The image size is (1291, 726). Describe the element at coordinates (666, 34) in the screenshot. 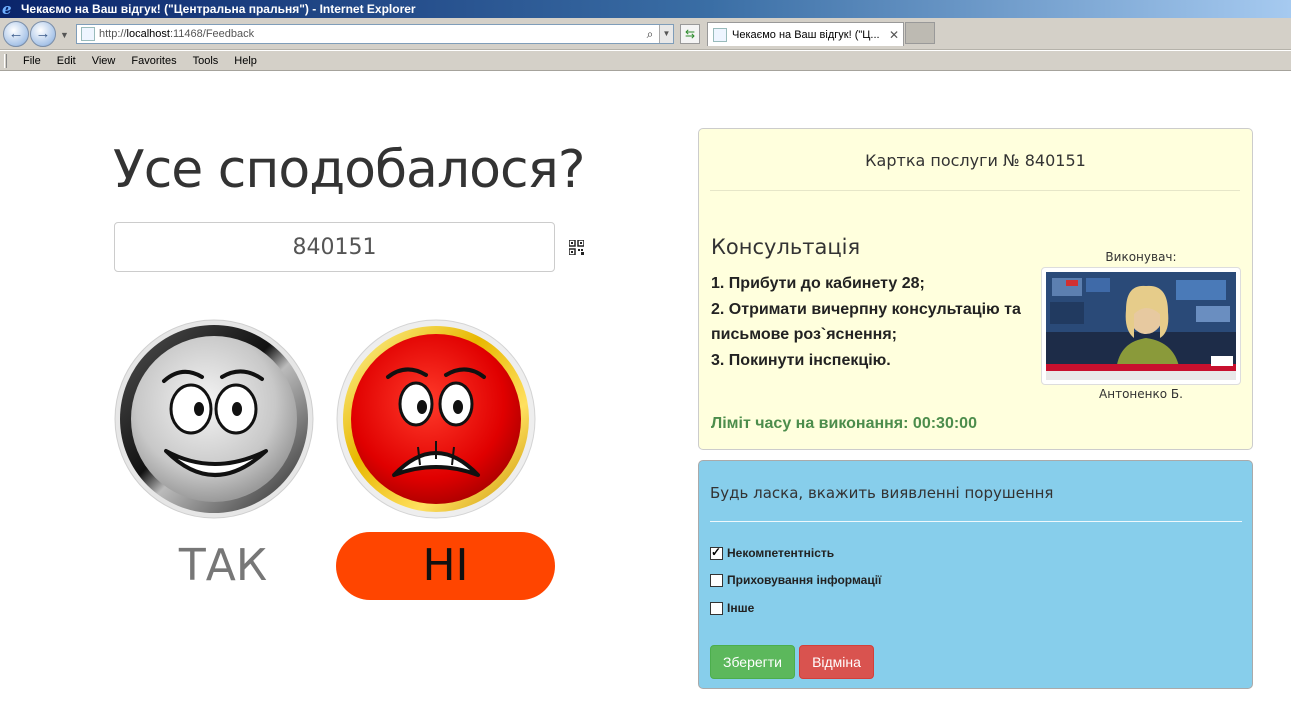

I see `address-dropdown-icon: ▼` at that location.